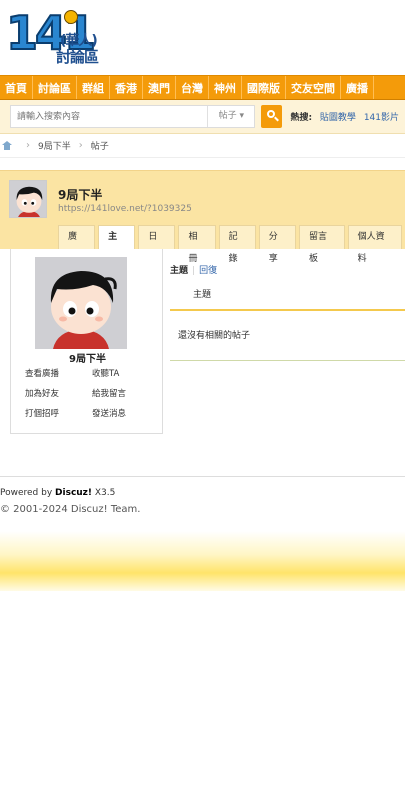 This screenshot has width=405, height=800. Describe the element at coordinates (197, 244) in the screenshot. I see `tab-album: 相冊` at that location.